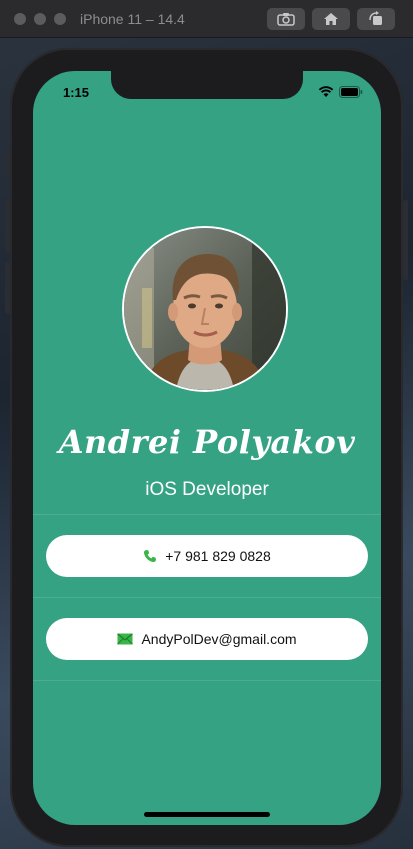 The height and width of the screenshot is (849, 413). I want to click on avatar, so click(205, 309).